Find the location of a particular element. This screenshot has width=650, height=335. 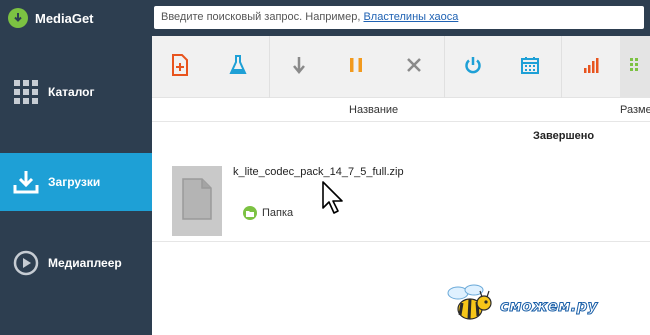

app-name: MediaGet is located at coordinates (64, 18).